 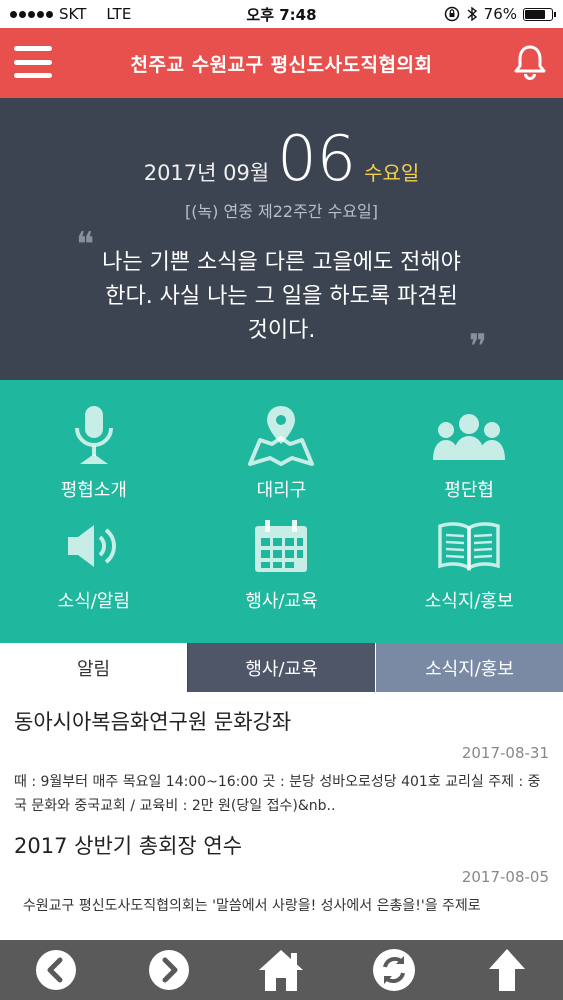 I want to click on status-bar: SKT LTE 오후 7:48 76%, so click(x=281, y=14).